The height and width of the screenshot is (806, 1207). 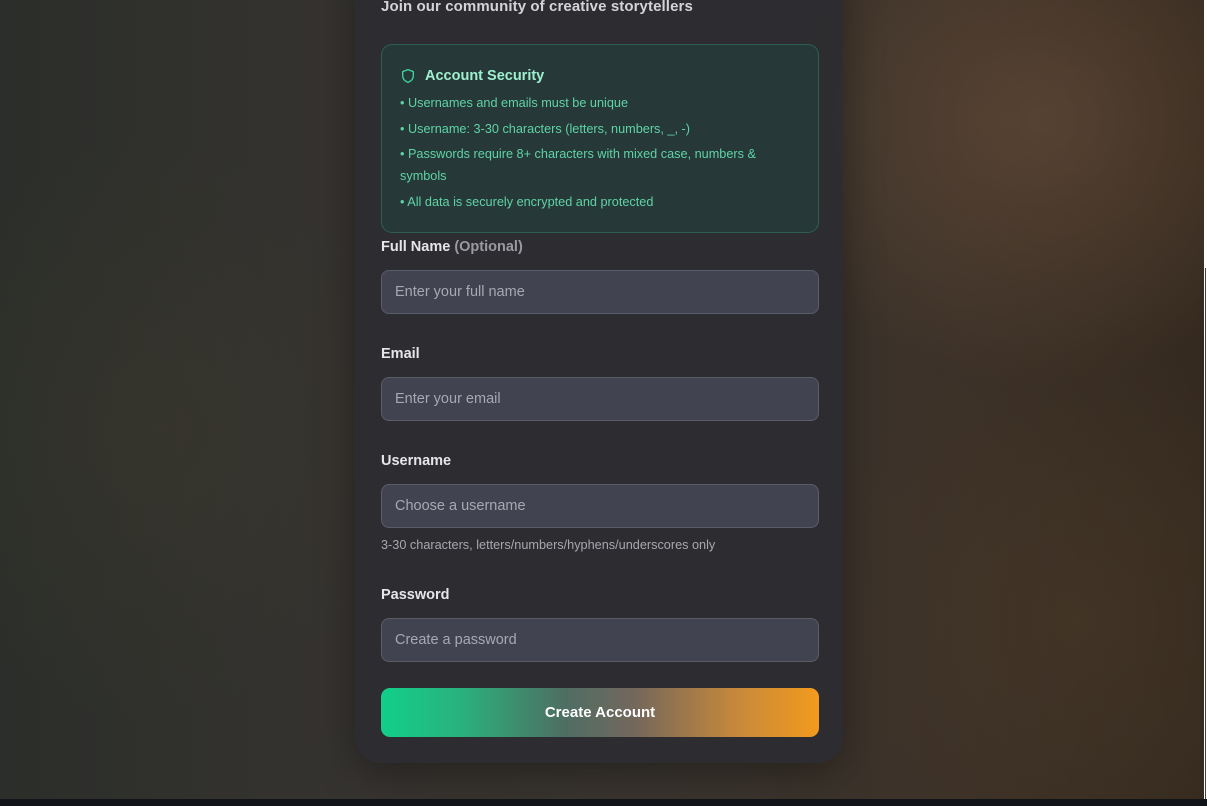 I want to click on shield-icon, so click(x=408, y=76).